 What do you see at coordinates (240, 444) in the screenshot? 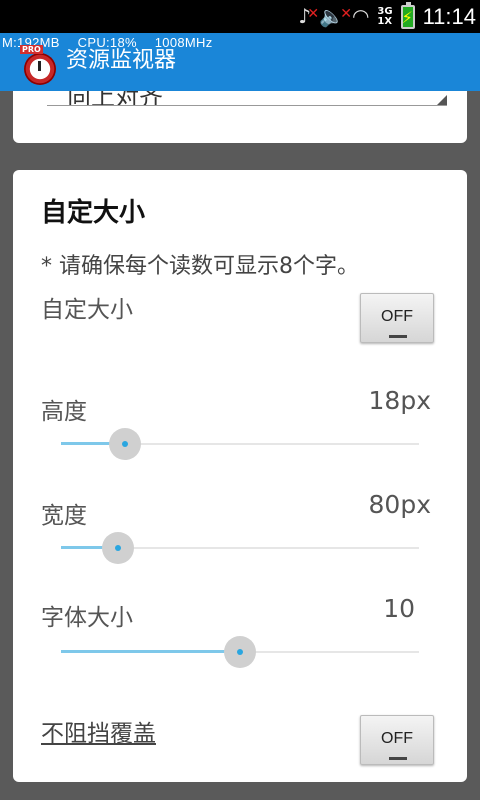
I see `height-slider` at bounding box center [240, 444].